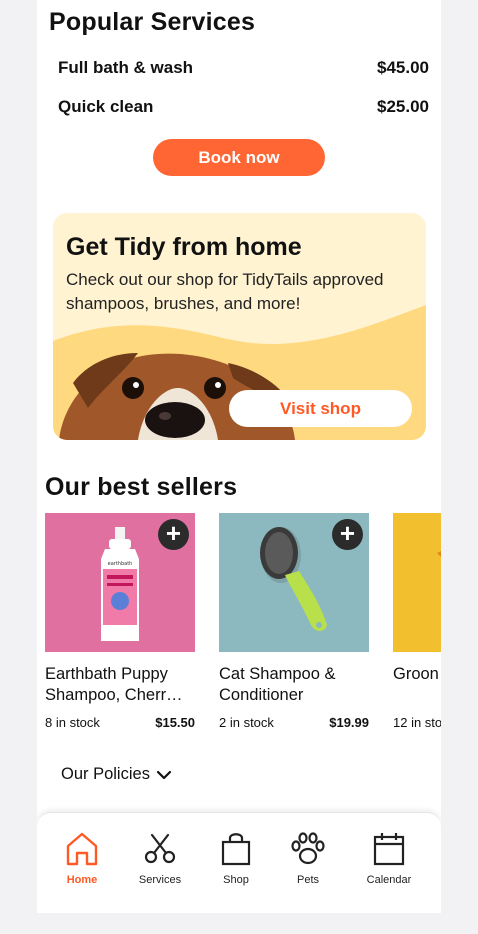 This screenshot has height=934, width=478. Describe the element at coordinates (141, 487) in the screenshot. I see `best-sellers-title: Our best sellers` at that location.